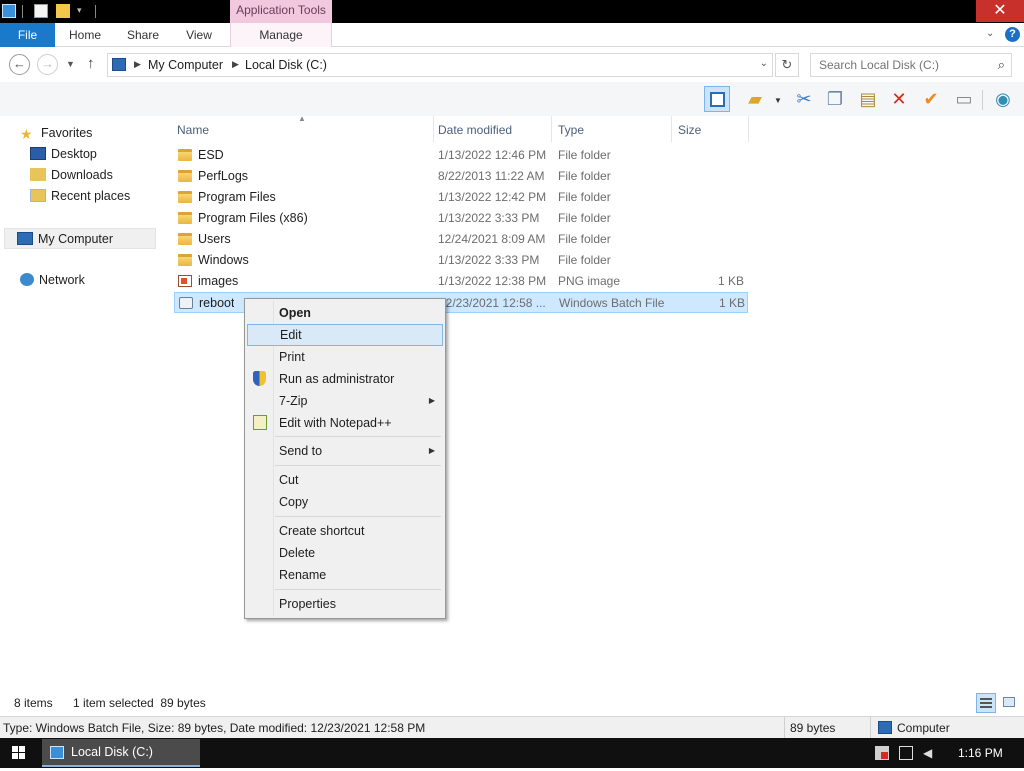  What do you see at coordinates (612, 130) in the screenshot?
I see `column-header-type: Type` at bounding box center [612, 130].